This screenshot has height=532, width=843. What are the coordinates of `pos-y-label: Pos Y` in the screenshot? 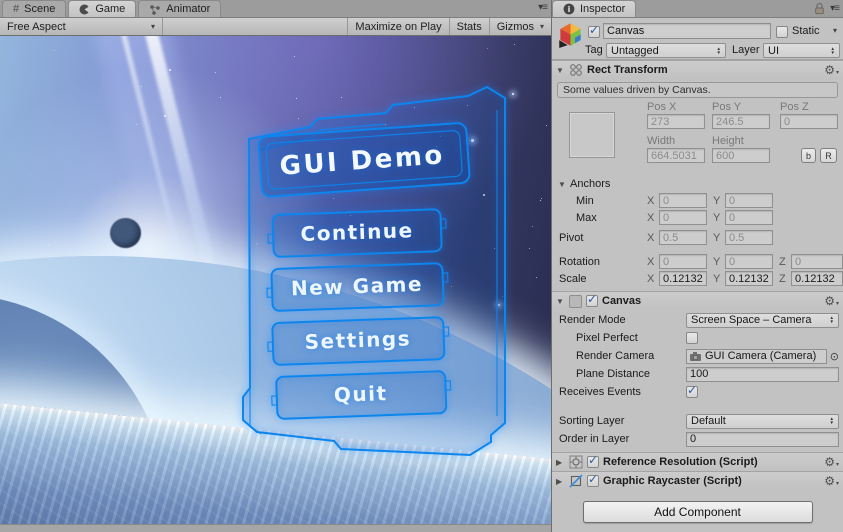 It's located at (727, 107).